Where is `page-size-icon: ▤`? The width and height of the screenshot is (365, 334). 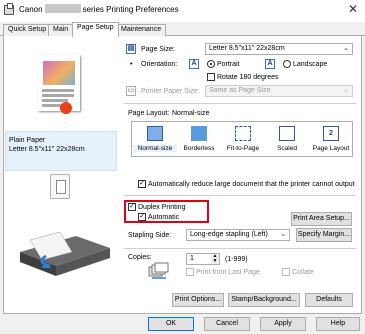 page-size-icon: ▤ is located at coordinates (131, 49).